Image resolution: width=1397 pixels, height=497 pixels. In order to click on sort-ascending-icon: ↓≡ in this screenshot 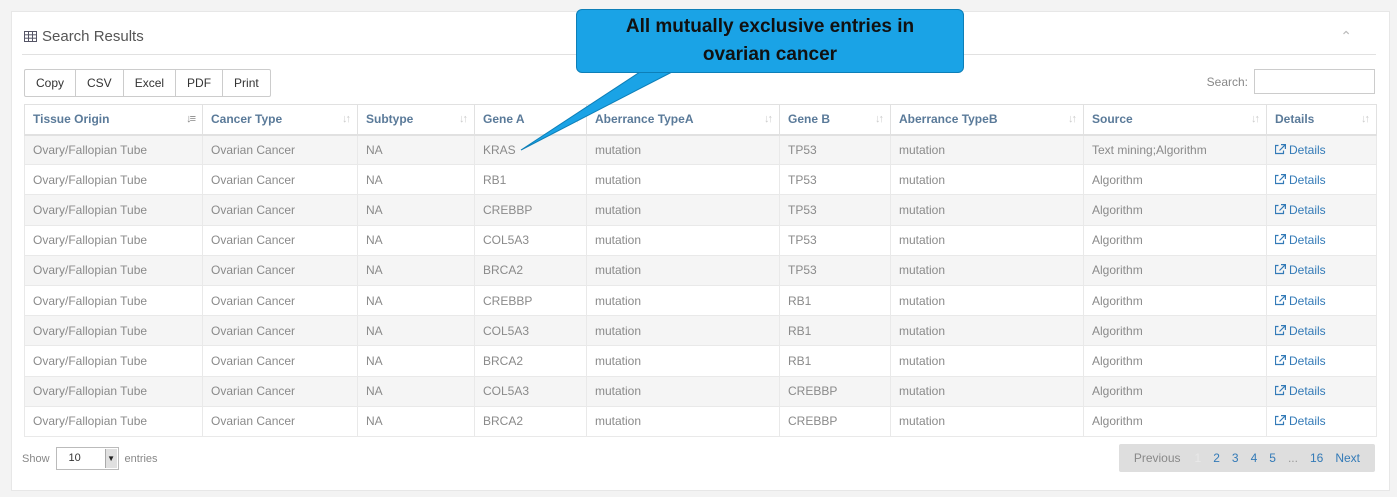, I will do `click(191, 119)`.